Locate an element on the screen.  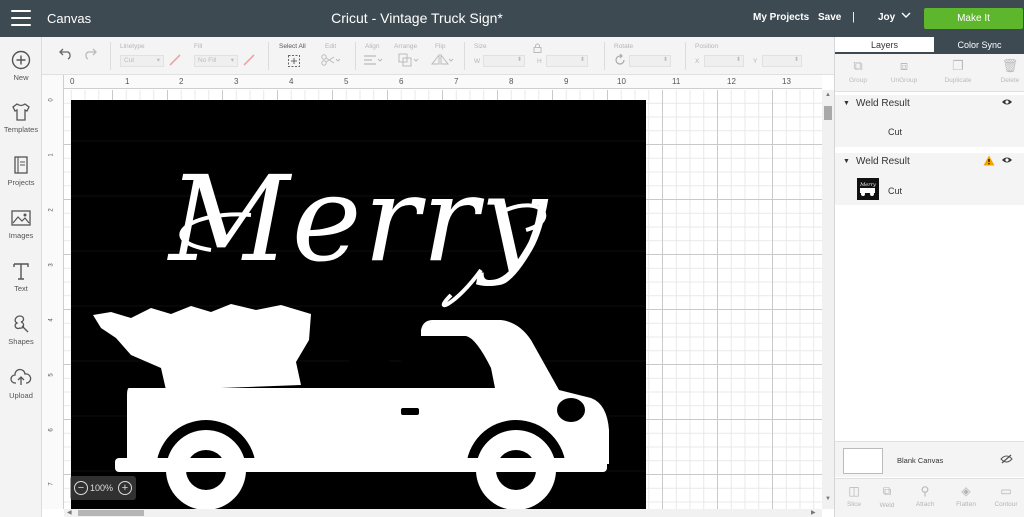
scroll-up-icon: ▲ is located at coordinates (828, 95).